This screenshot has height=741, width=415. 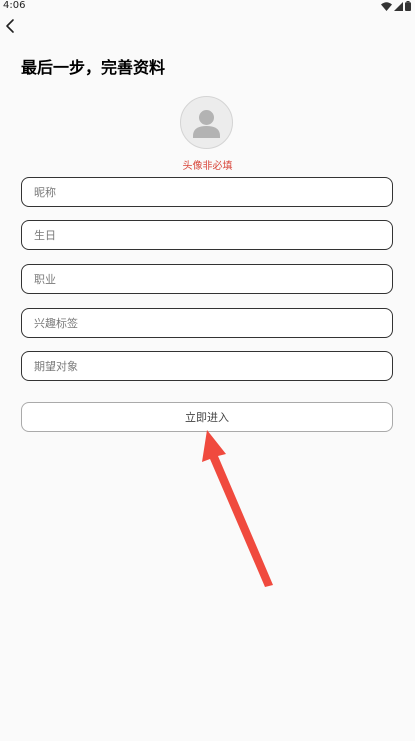 I want to click on signal-icon, so click(x=398, y=6).